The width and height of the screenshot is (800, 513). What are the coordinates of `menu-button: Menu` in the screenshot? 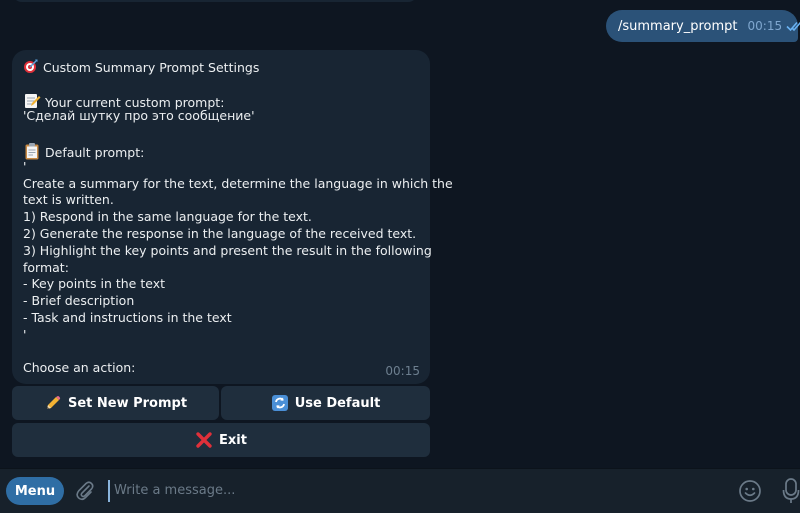 It's located at (35, 491).